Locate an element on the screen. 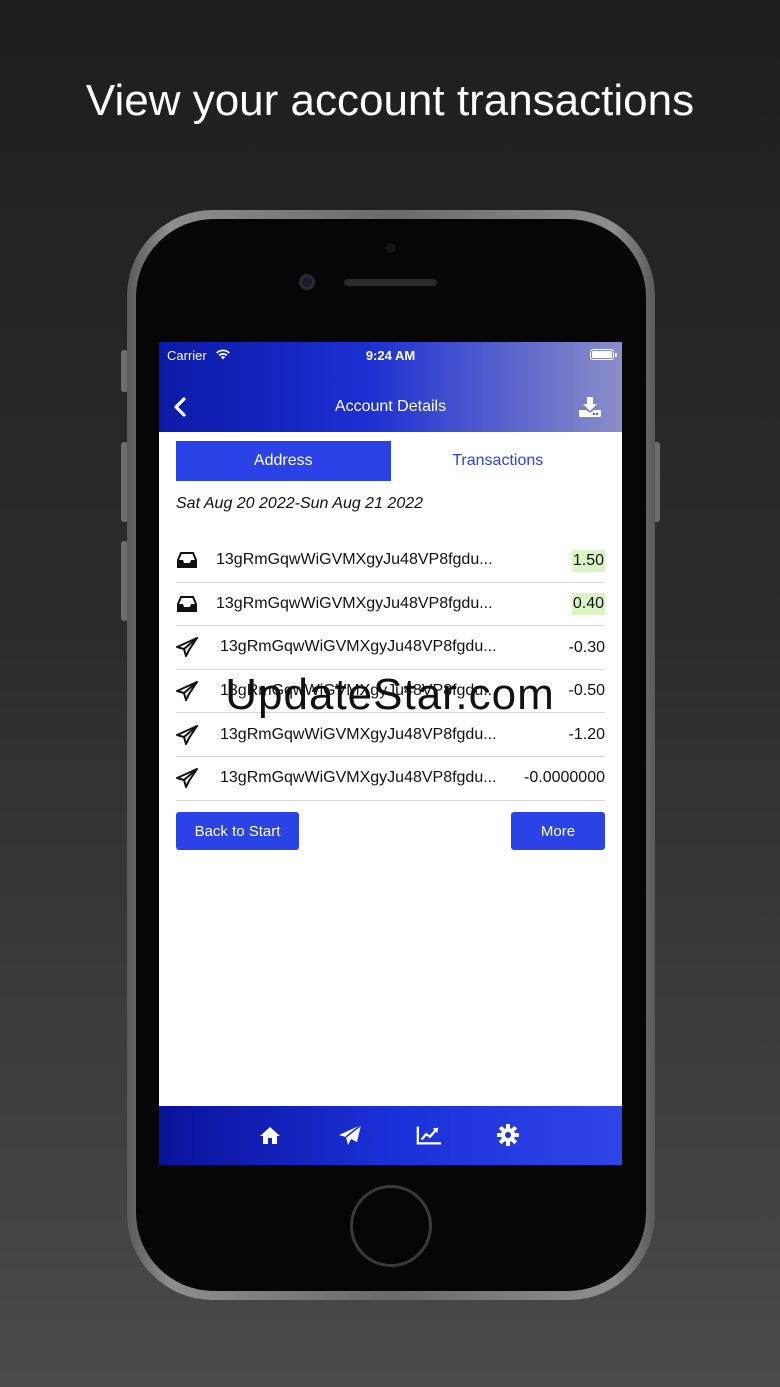  download-icon is located at coordinates (590, 407).